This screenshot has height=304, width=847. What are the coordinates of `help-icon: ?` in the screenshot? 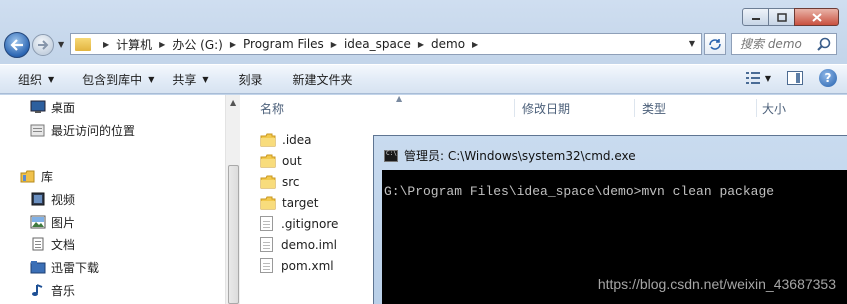 It's located at (828, 78).